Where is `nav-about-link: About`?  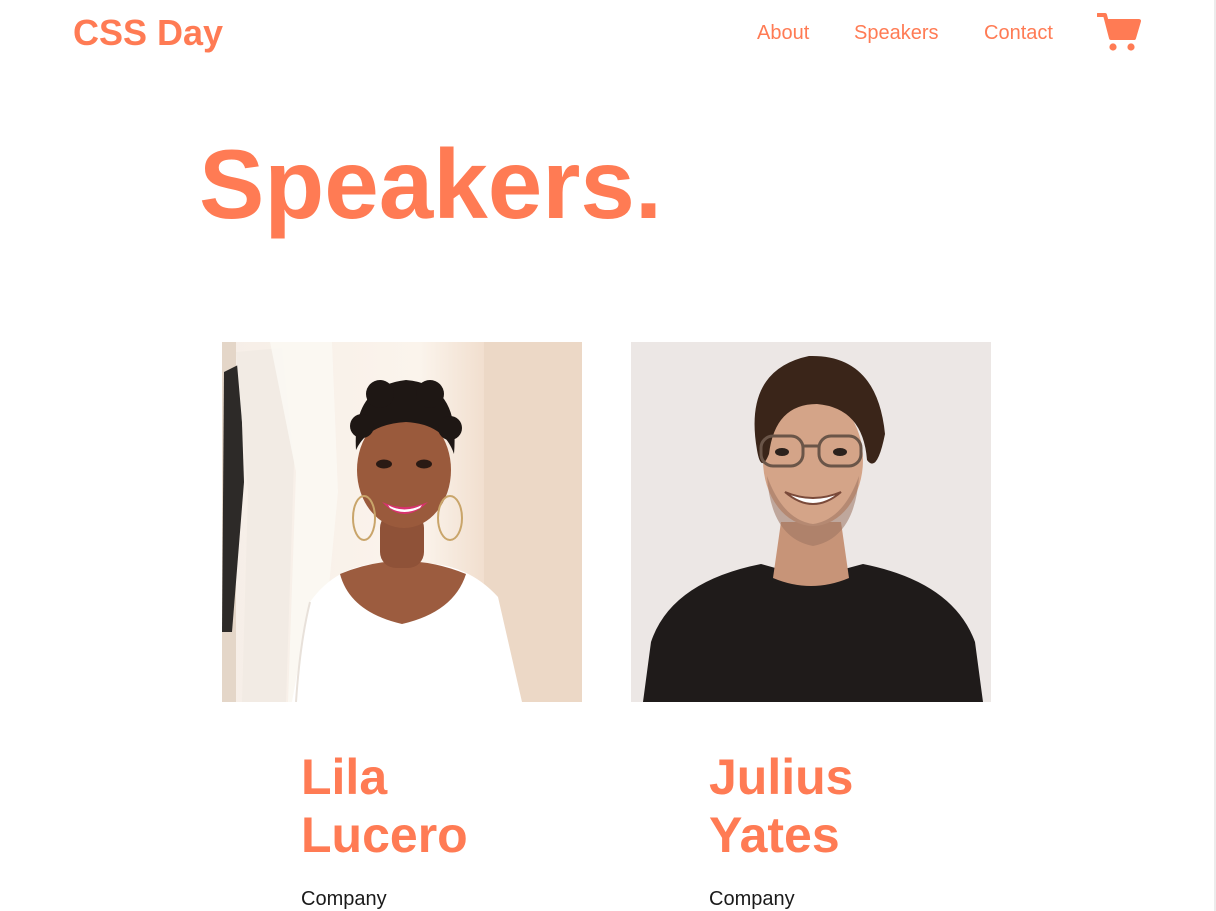 nav-about-link: About is located at coordinates (783, 33).